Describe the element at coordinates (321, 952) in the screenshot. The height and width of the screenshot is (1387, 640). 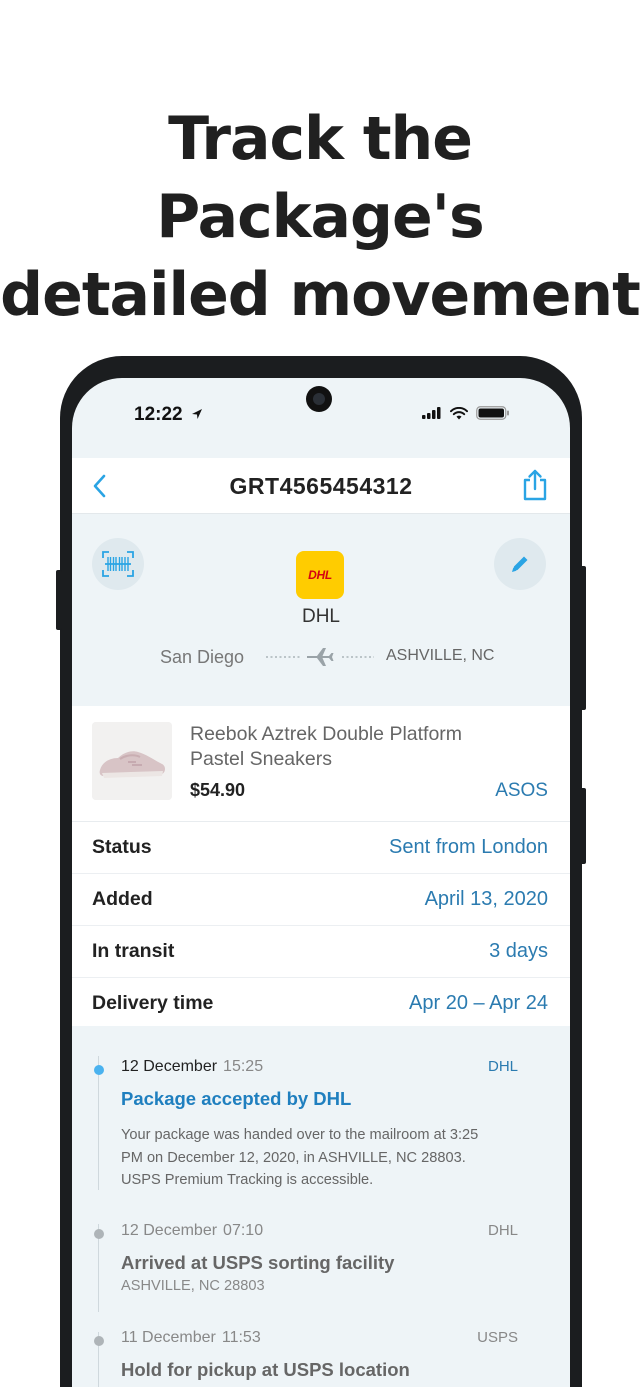
I see `info-row-in-transit: In transit 3 days` at that location.